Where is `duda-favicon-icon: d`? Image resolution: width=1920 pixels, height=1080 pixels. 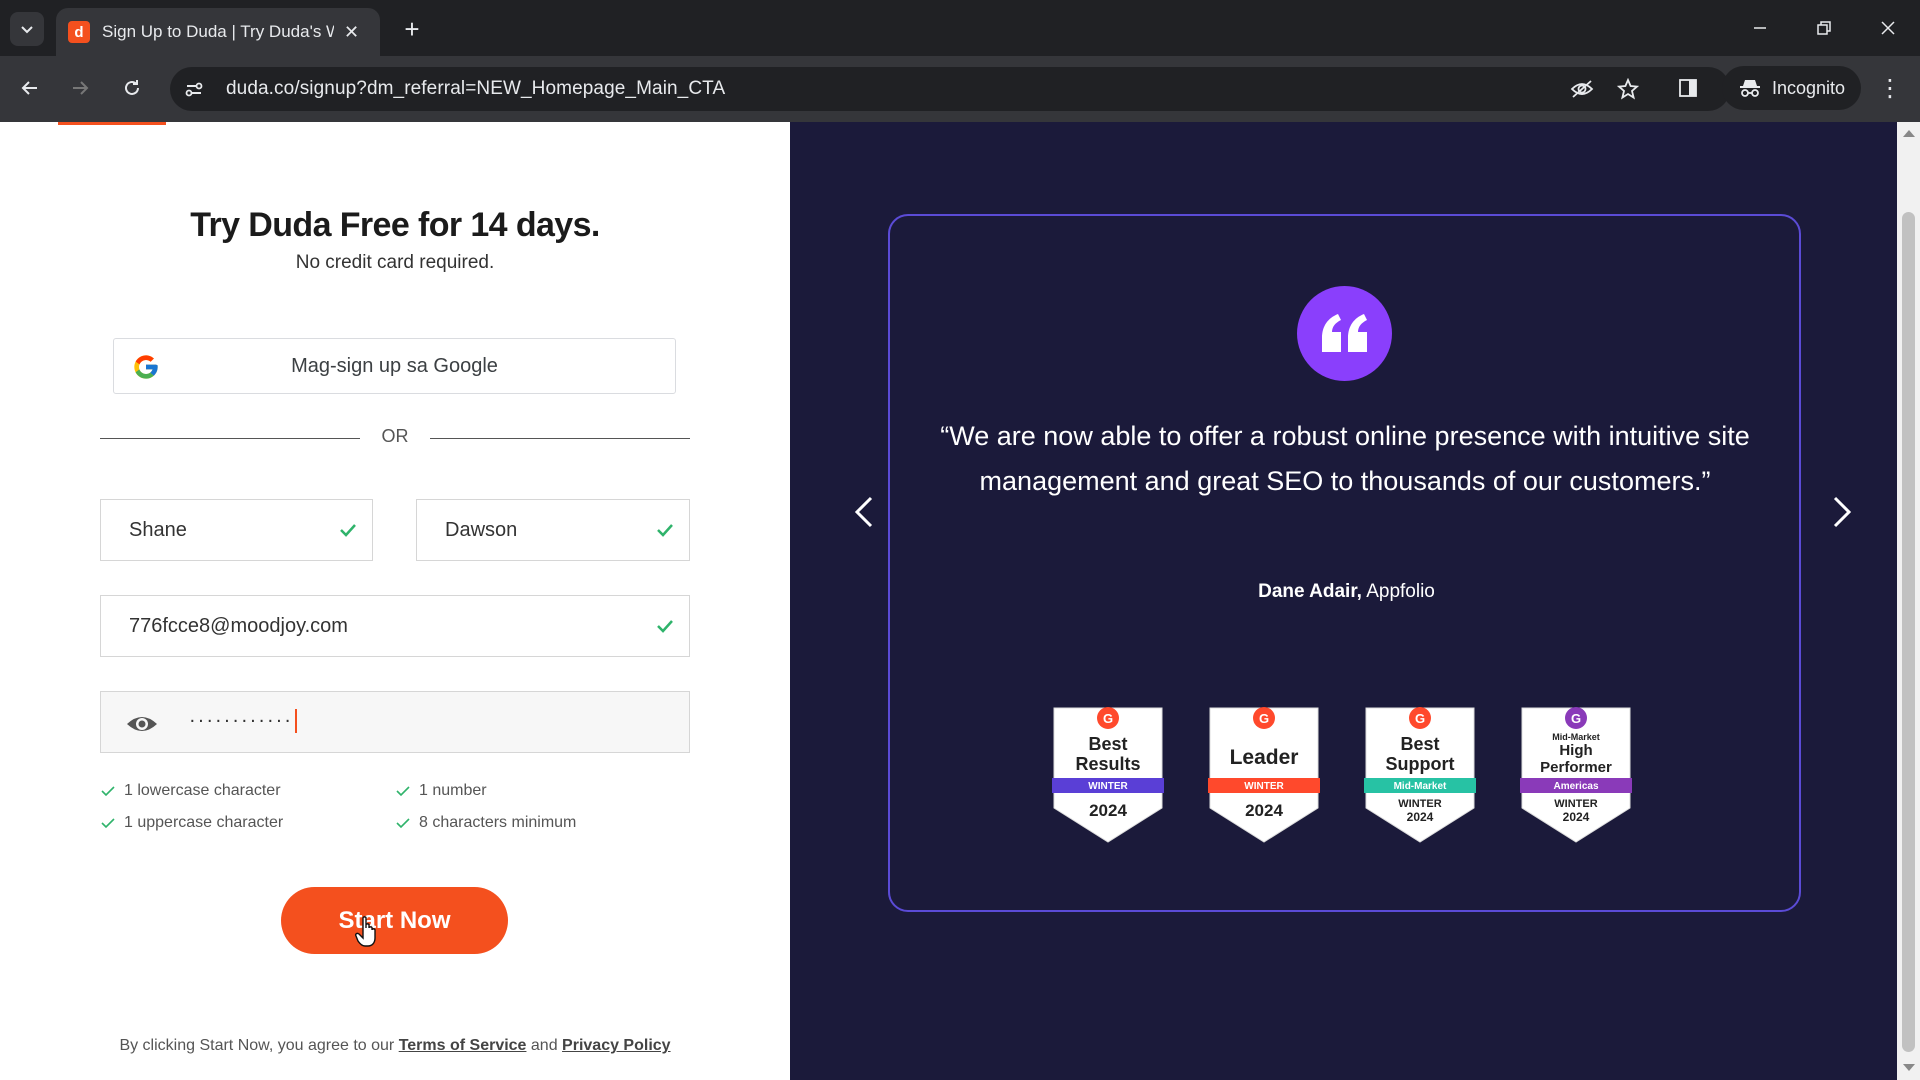 duda-favicon-icon: d is located at coordinates (79, 32).